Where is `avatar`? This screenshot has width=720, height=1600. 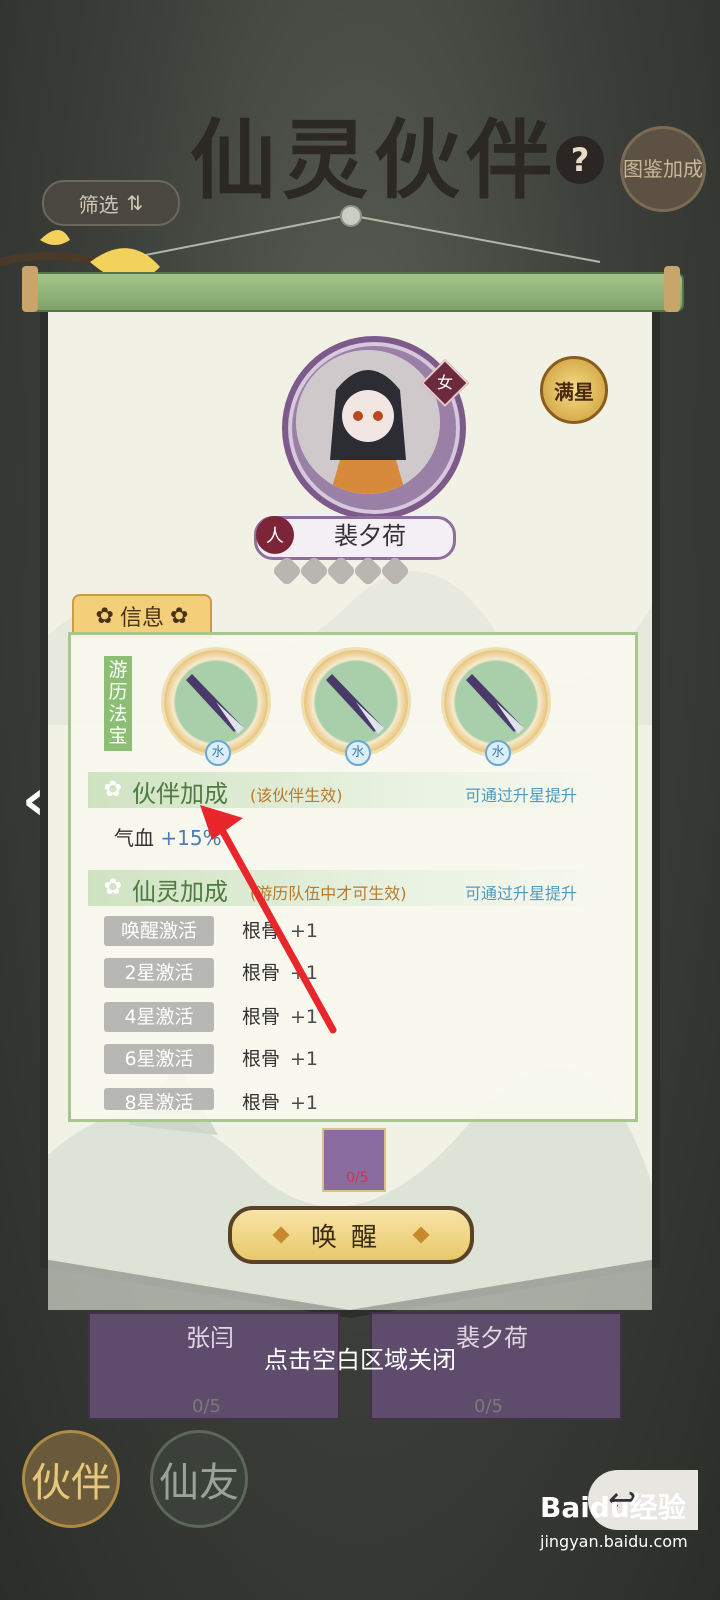
avatar is located at coordinates (368, 422).